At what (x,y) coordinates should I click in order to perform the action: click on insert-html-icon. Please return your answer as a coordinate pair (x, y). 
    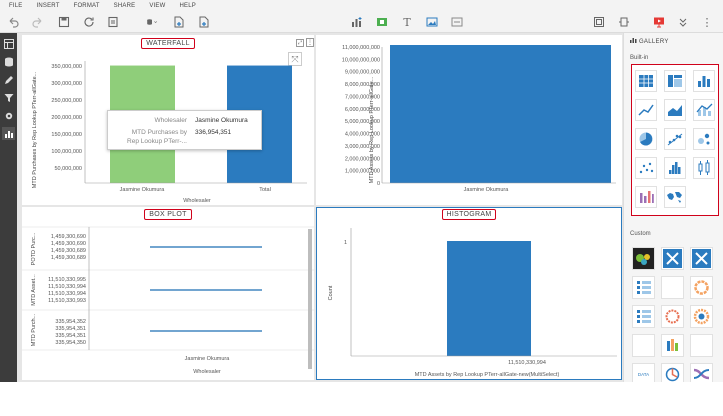
    Looking at the image, I should click on (457, 22).